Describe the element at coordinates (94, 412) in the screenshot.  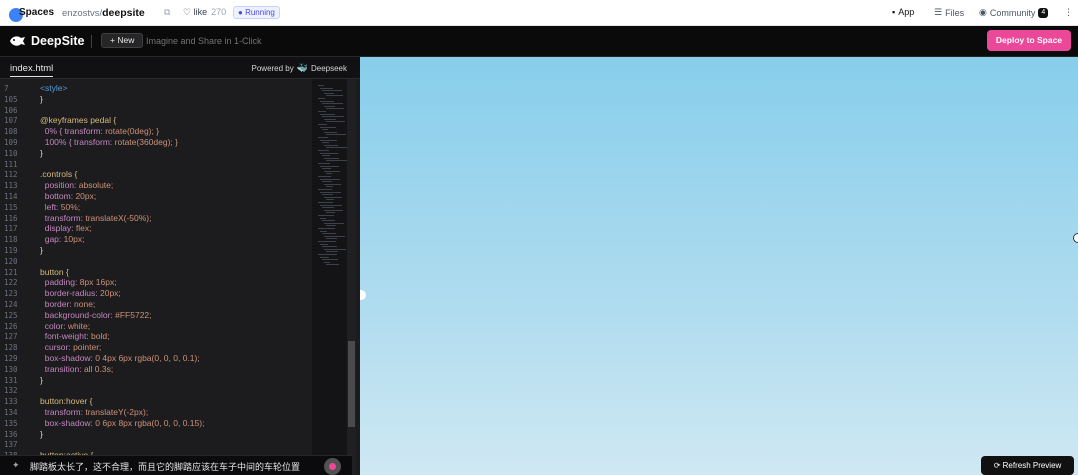
I see `code-line: transform: translateY(-2px);` at that location.